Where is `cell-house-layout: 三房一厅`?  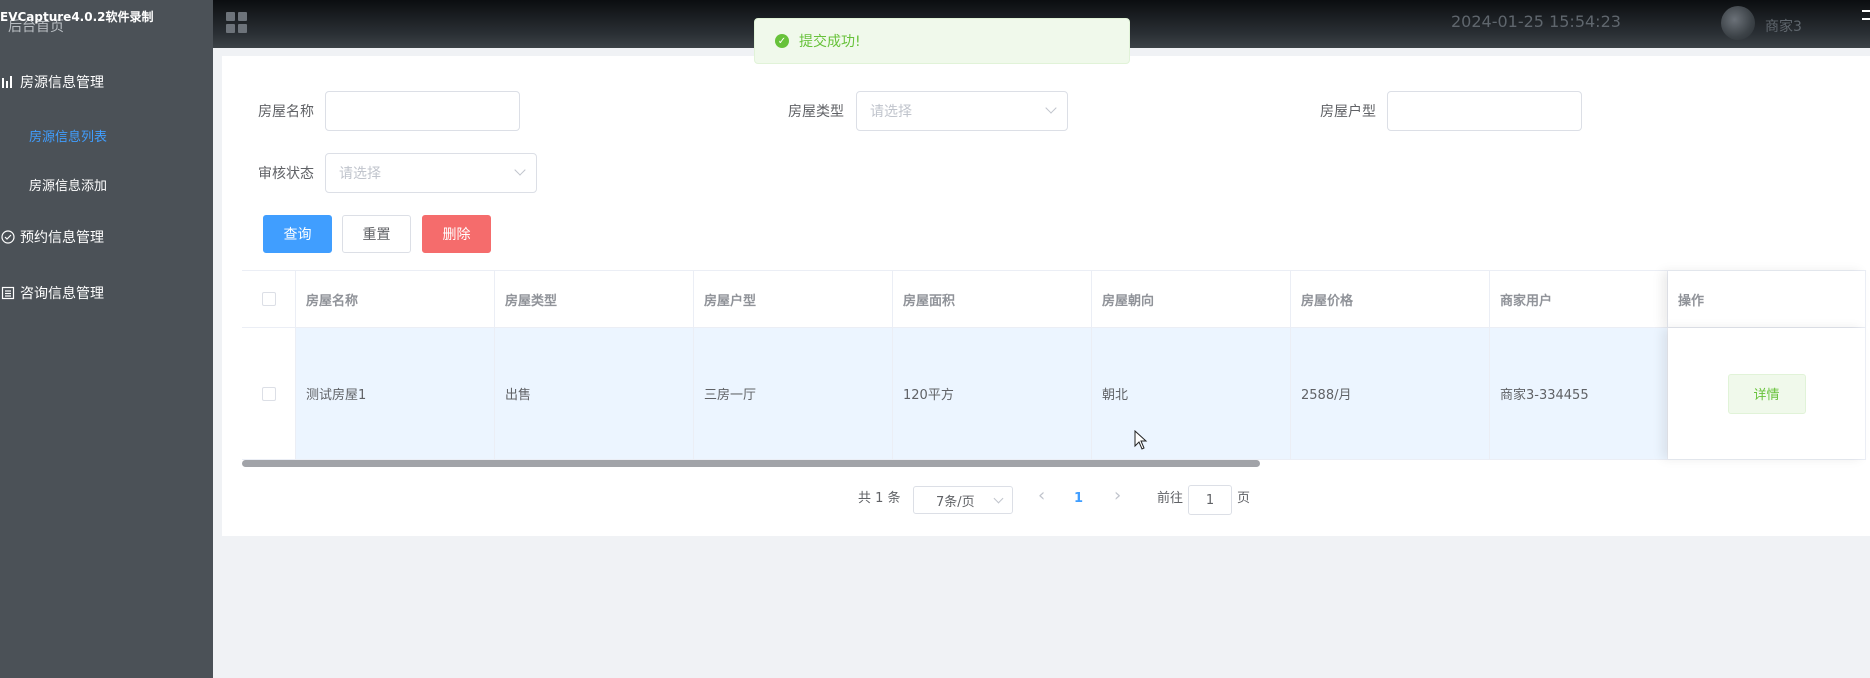 cell-house-layout: 三房一厅 is located at coordinates (793, 393).